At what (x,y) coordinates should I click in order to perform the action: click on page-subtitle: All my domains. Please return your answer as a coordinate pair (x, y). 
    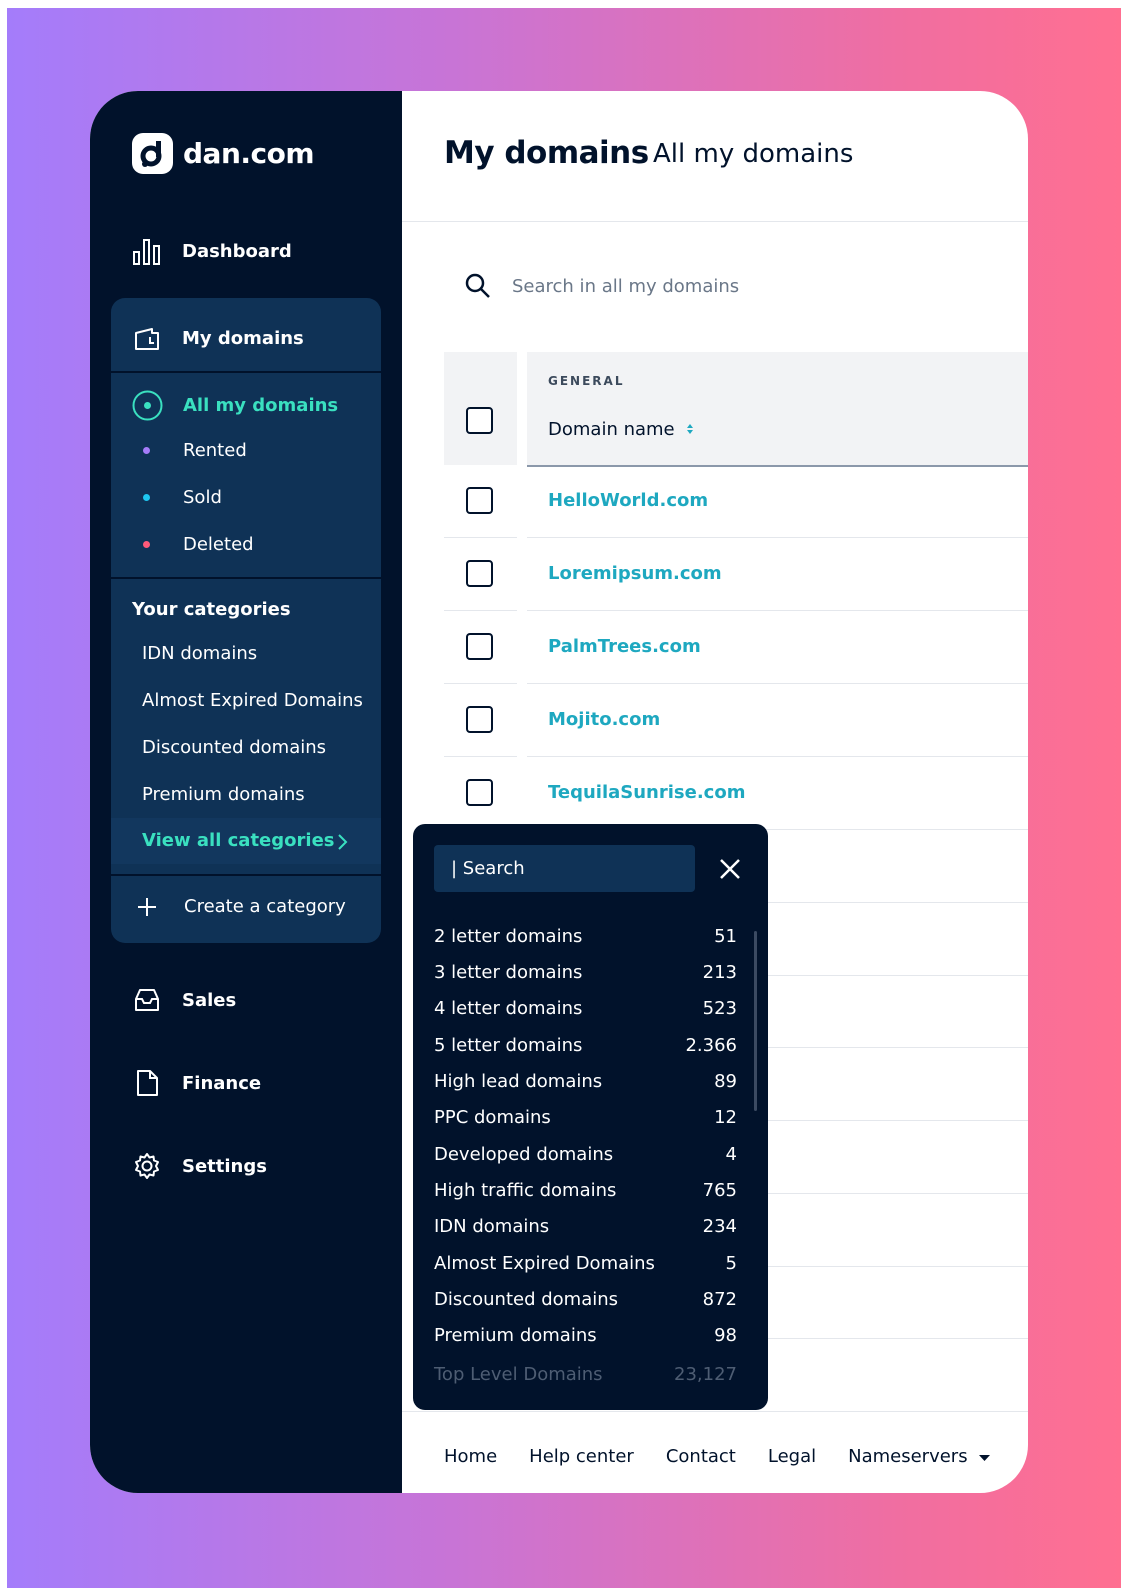
    Looking at the image, I should click on (753, 154).